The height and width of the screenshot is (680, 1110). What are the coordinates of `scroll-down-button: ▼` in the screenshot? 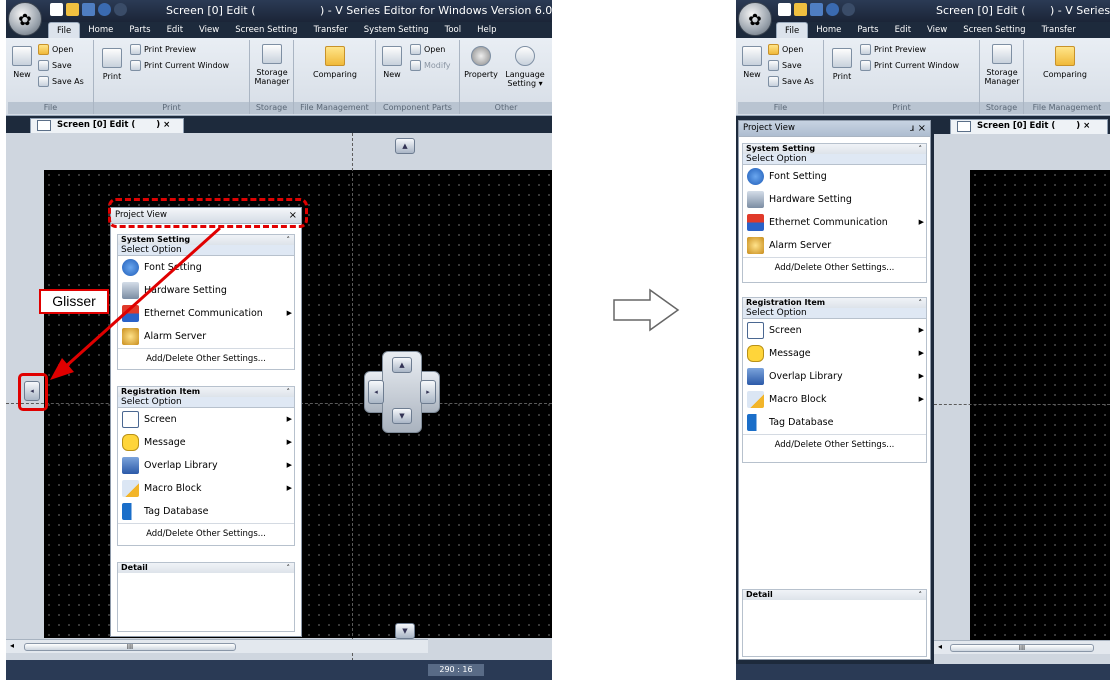 It's located at (405, 631).